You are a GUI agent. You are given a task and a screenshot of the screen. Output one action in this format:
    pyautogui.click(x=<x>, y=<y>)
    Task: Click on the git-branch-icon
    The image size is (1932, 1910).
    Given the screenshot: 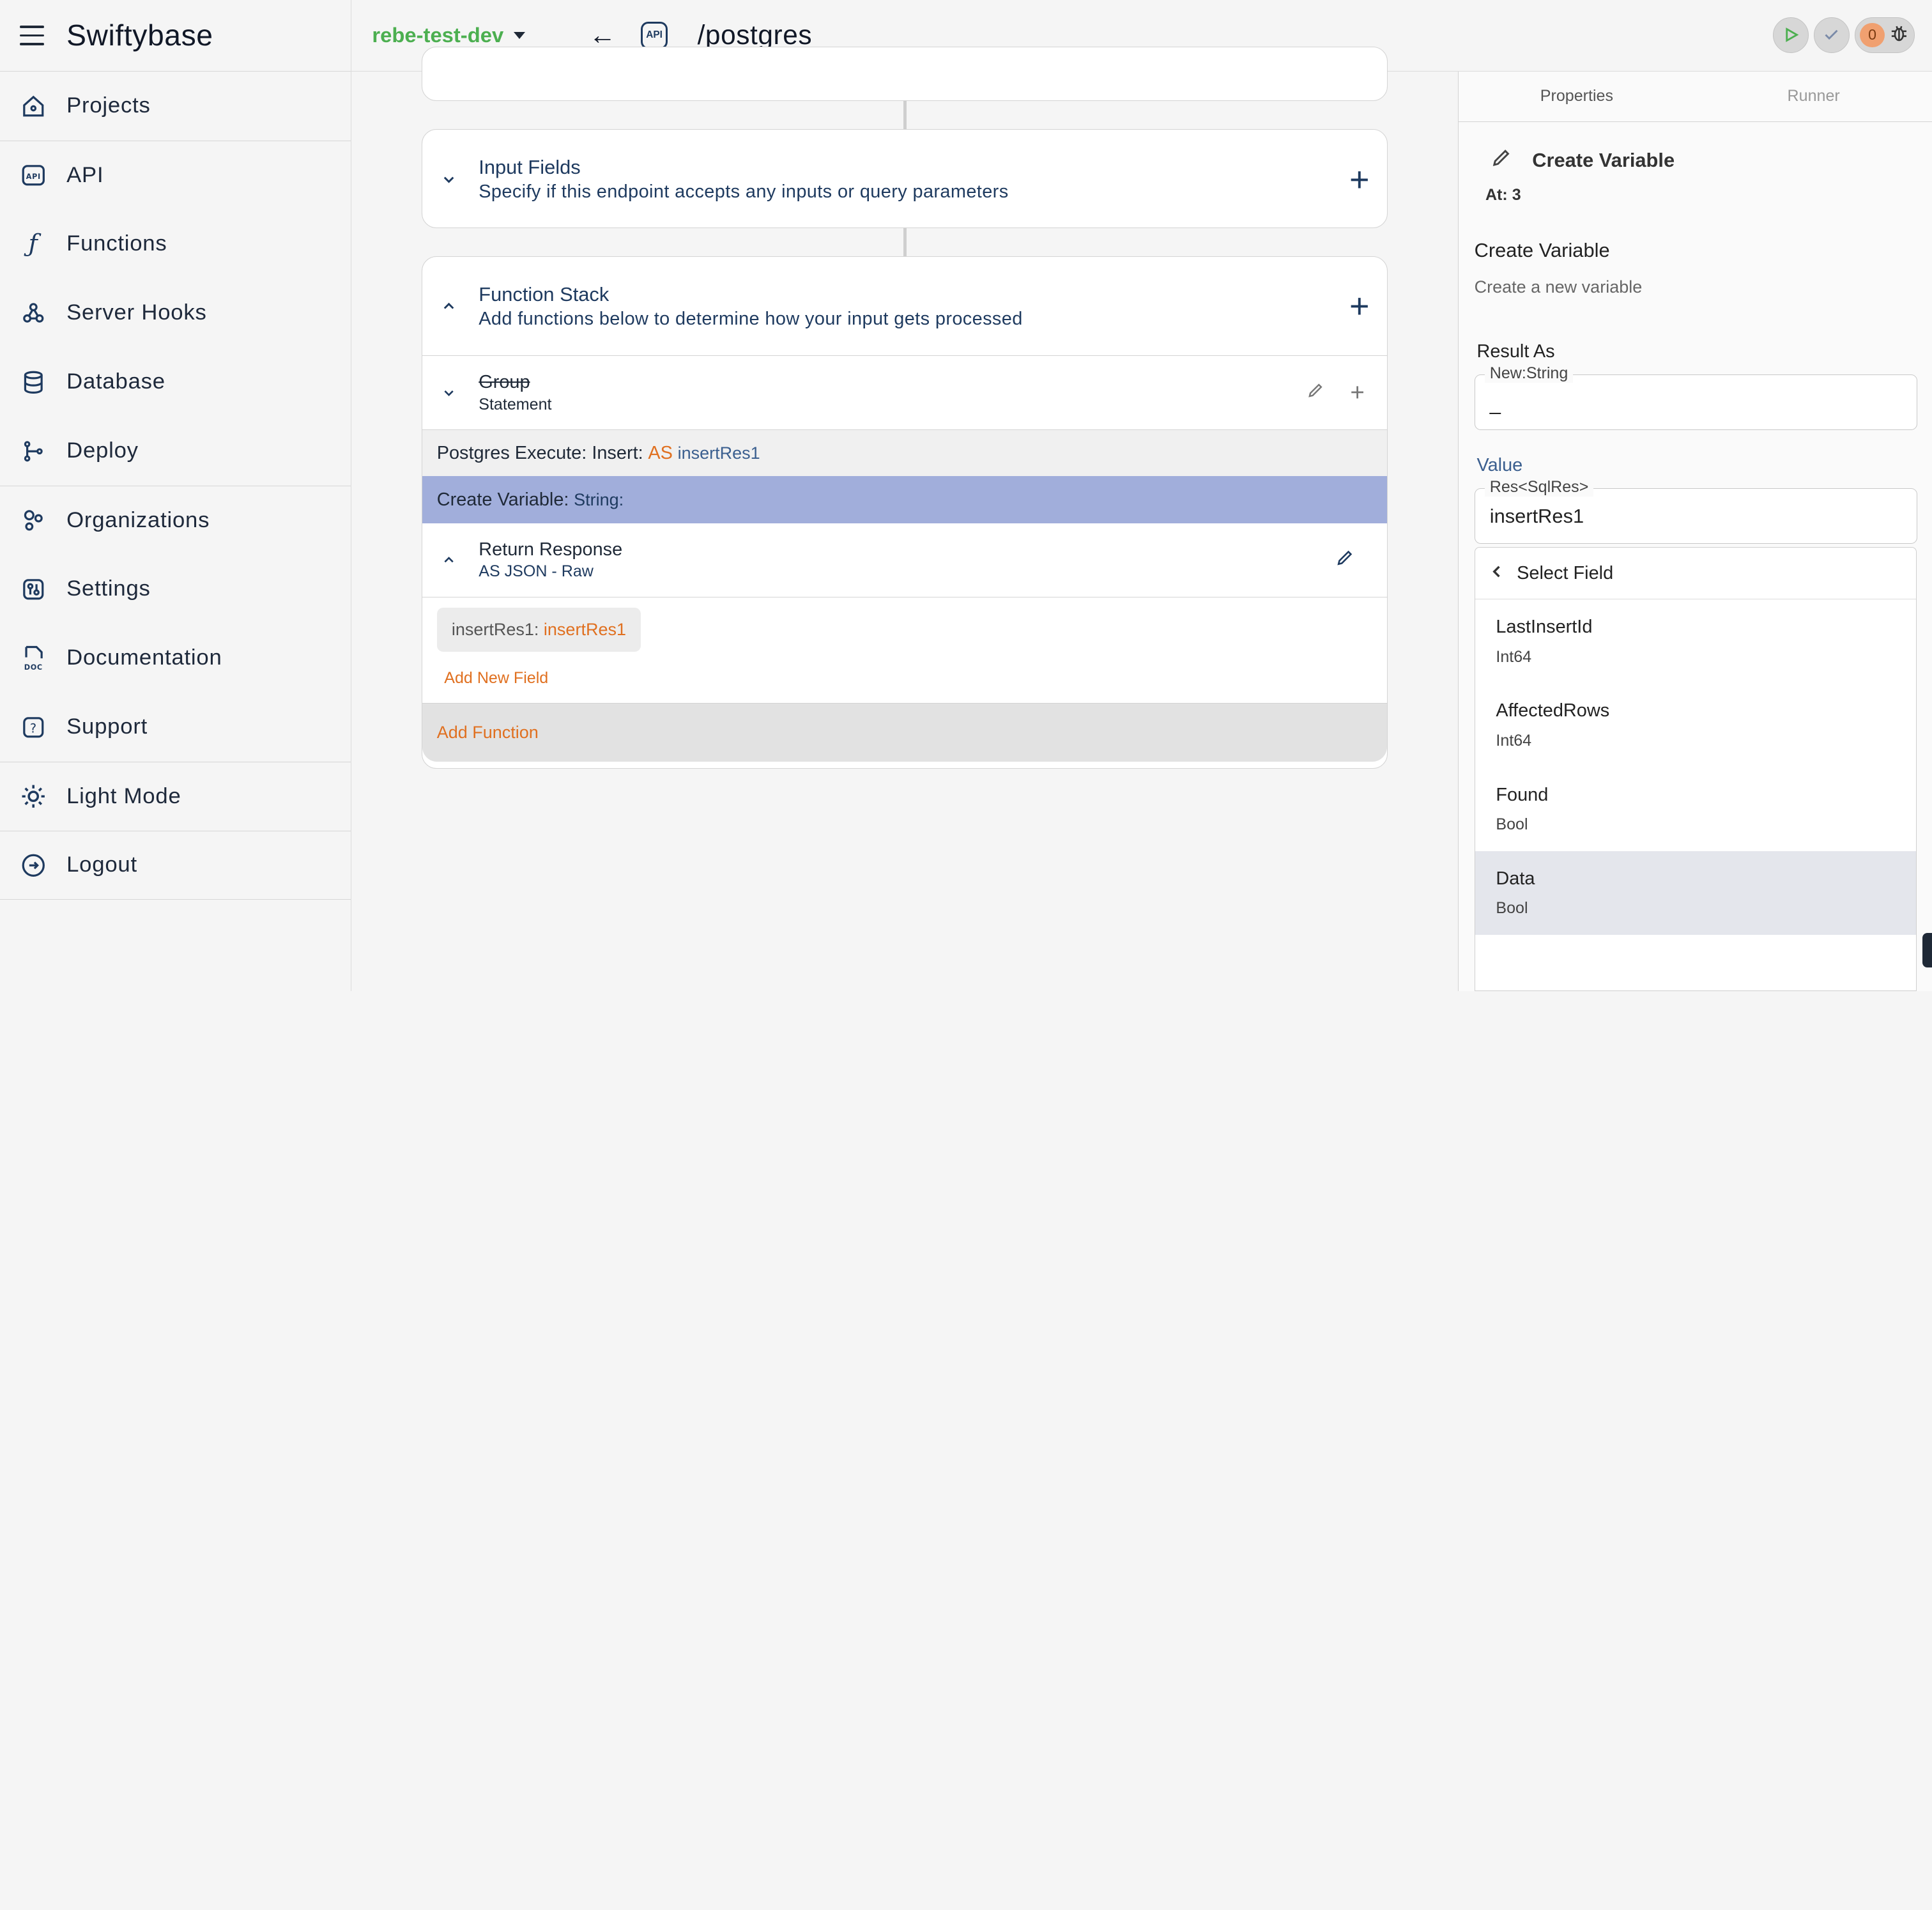 What is the action you would take?
    pyautogui.click(x=33, y=451)
    